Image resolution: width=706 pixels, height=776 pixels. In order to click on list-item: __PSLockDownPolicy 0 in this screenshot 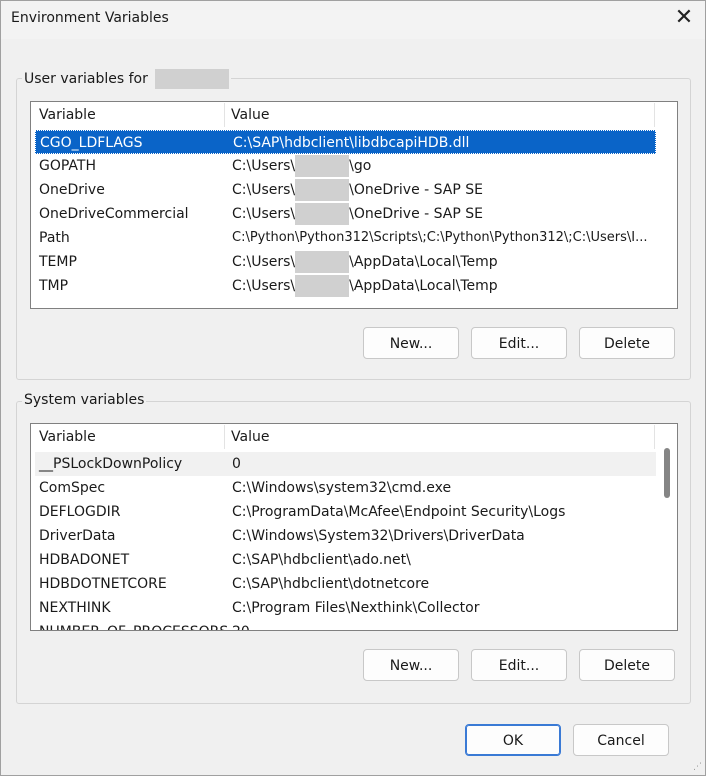, I will do `click(345, 464)`.